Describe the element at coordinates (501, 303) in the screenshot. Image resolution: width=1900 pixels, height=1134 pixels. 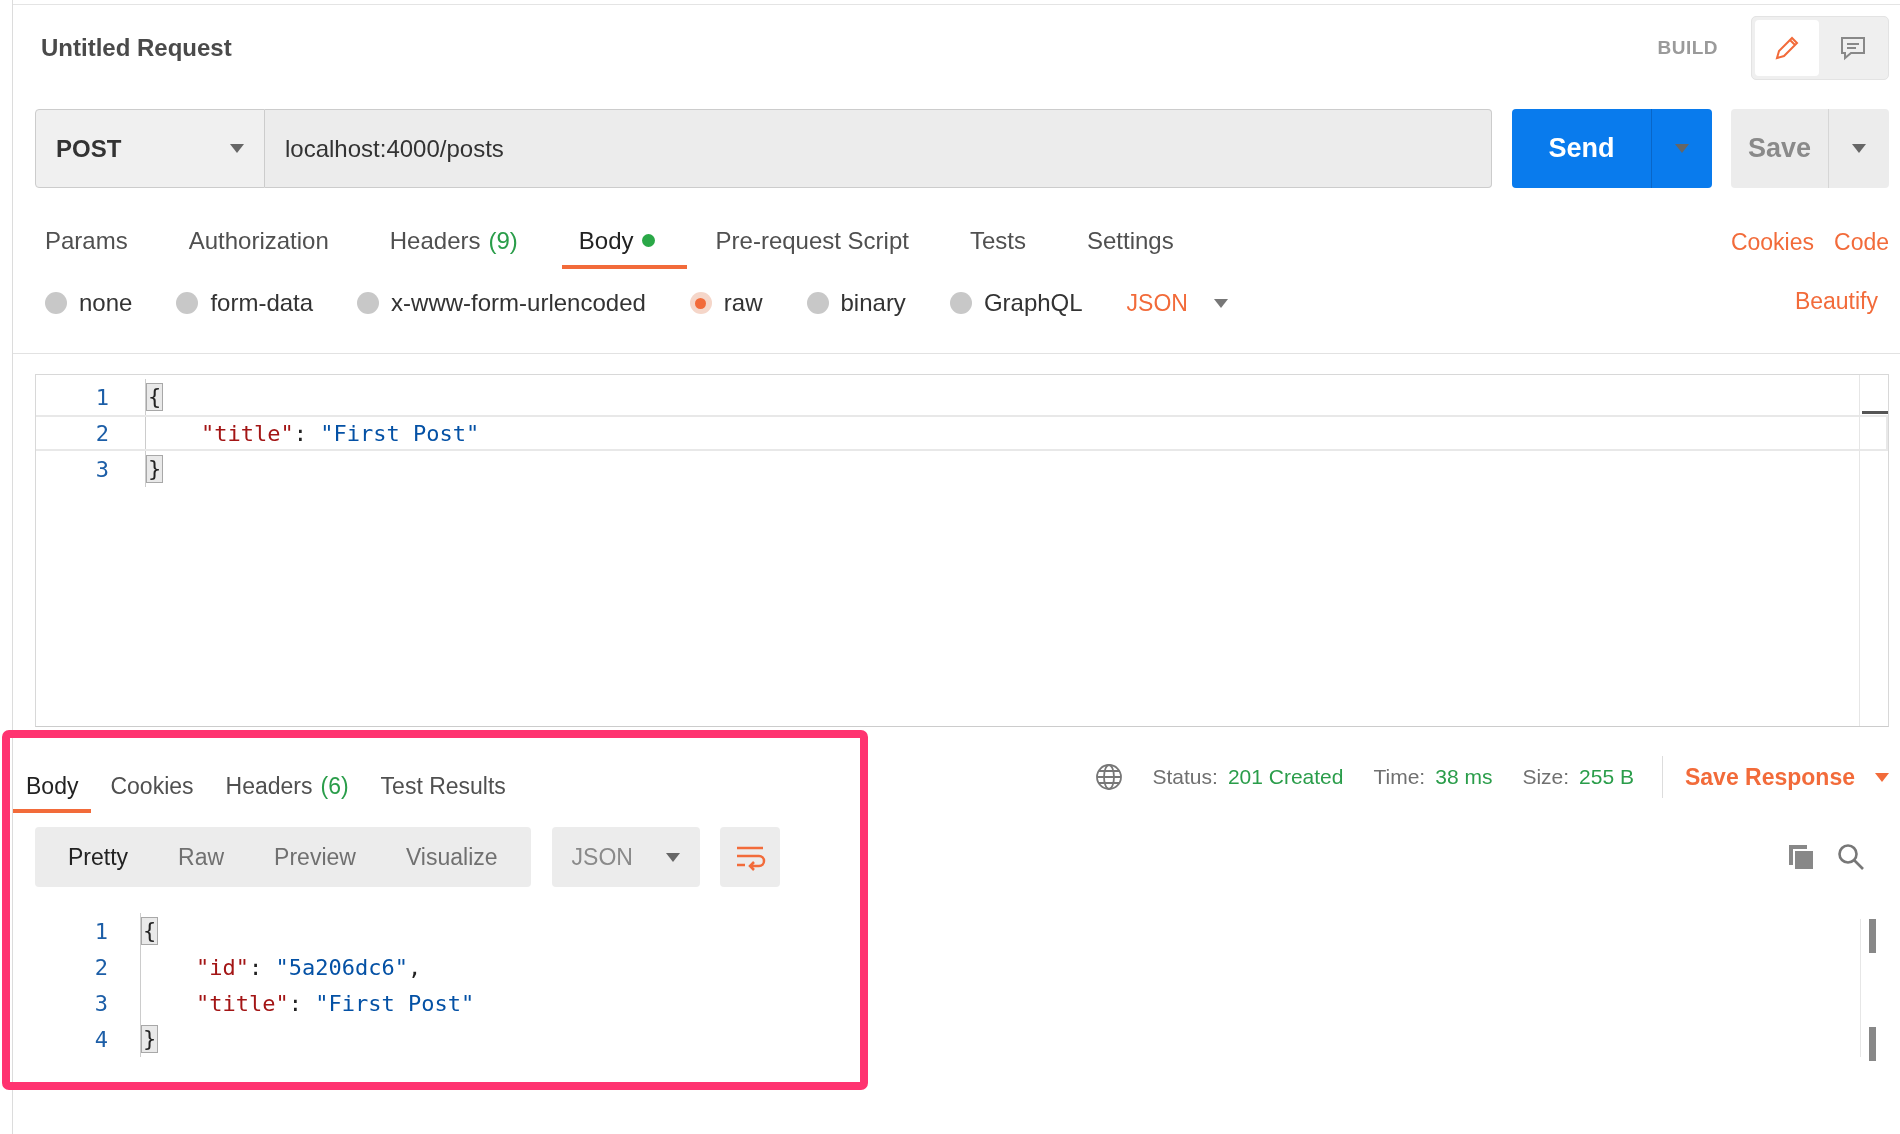
I see `body-type-radio: x-www-form-urlencoded` at that location.